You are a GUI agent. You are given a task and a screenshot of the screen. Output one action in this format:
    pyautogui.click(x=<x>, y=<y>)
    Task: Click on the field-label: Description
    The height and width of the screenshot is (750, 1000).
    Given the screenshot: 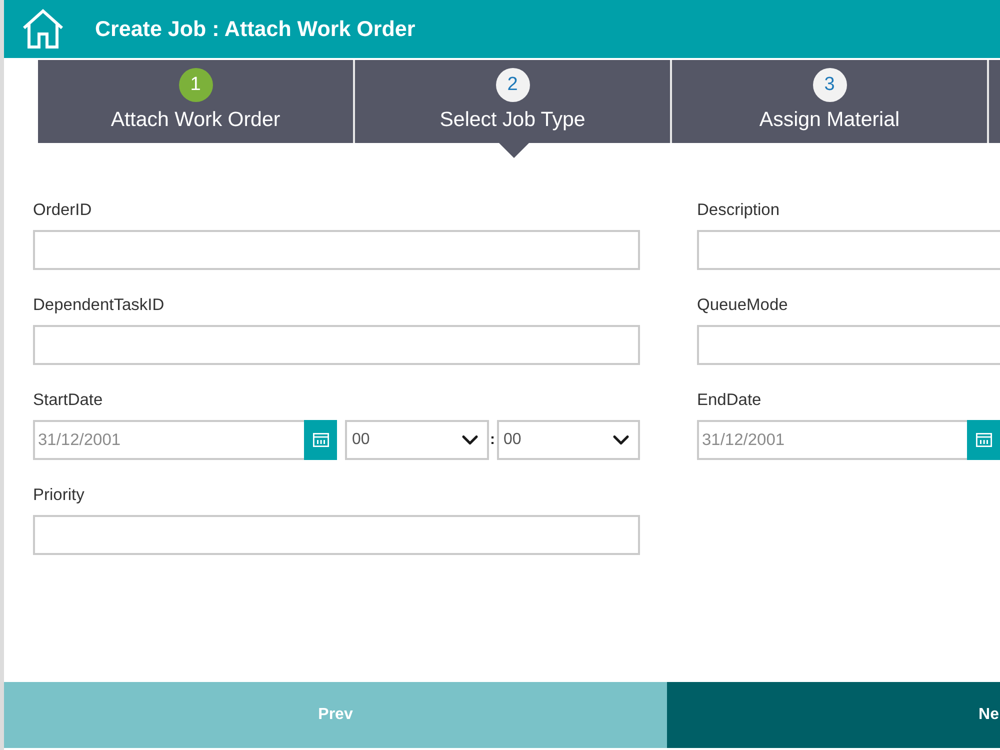 What is the action you would take?
    pyautogui.click(x=738, y=210)
    